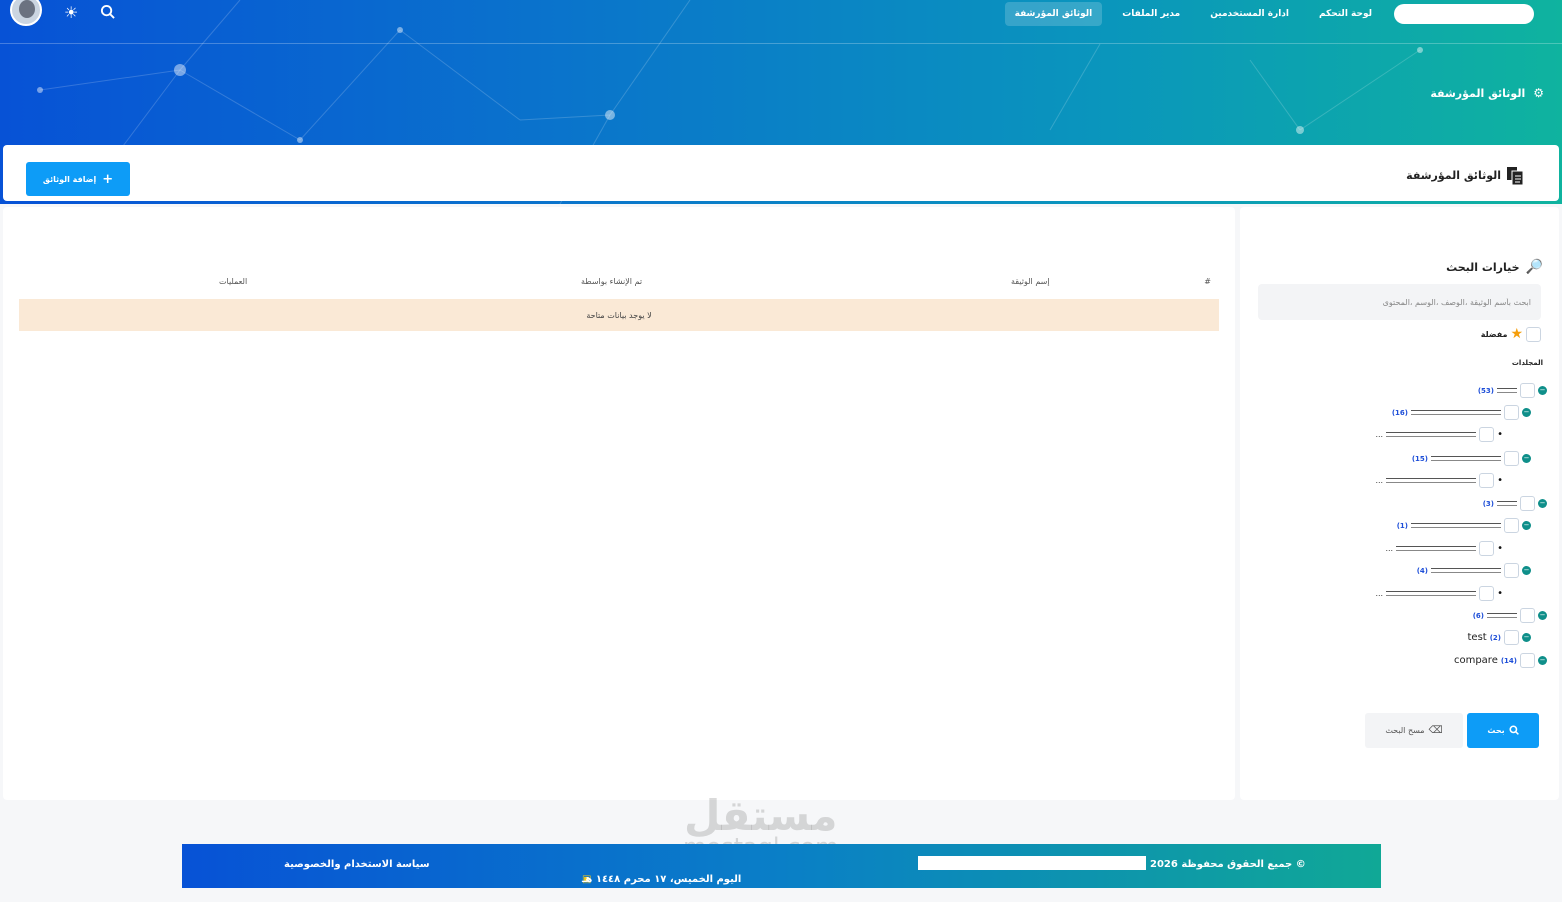 The height and width of the screenshot is (902, 1562). What do you see at coordinates (69, 179) in the screenshot?
I see `add-documents-label: إضافة الوثائق` at bounding box center [69, 179].